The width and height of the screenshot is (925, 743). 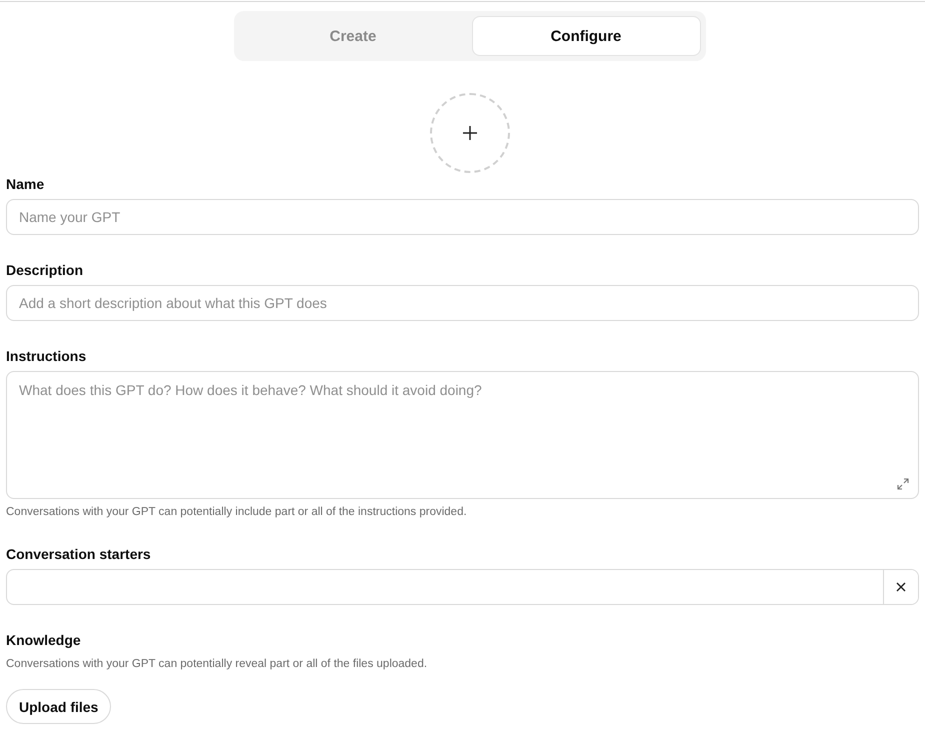 What do you see at coordinates (217, 664) in the screenshot?
I see `hint-text: Conversations with your GPT can potentially reveal part or all of the files uploaded.` at bounding box center [217, 664].